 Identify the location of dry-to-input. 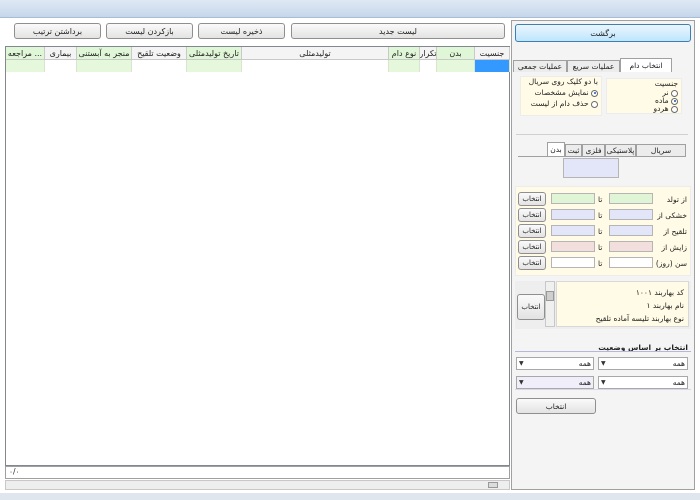
(573, 214).